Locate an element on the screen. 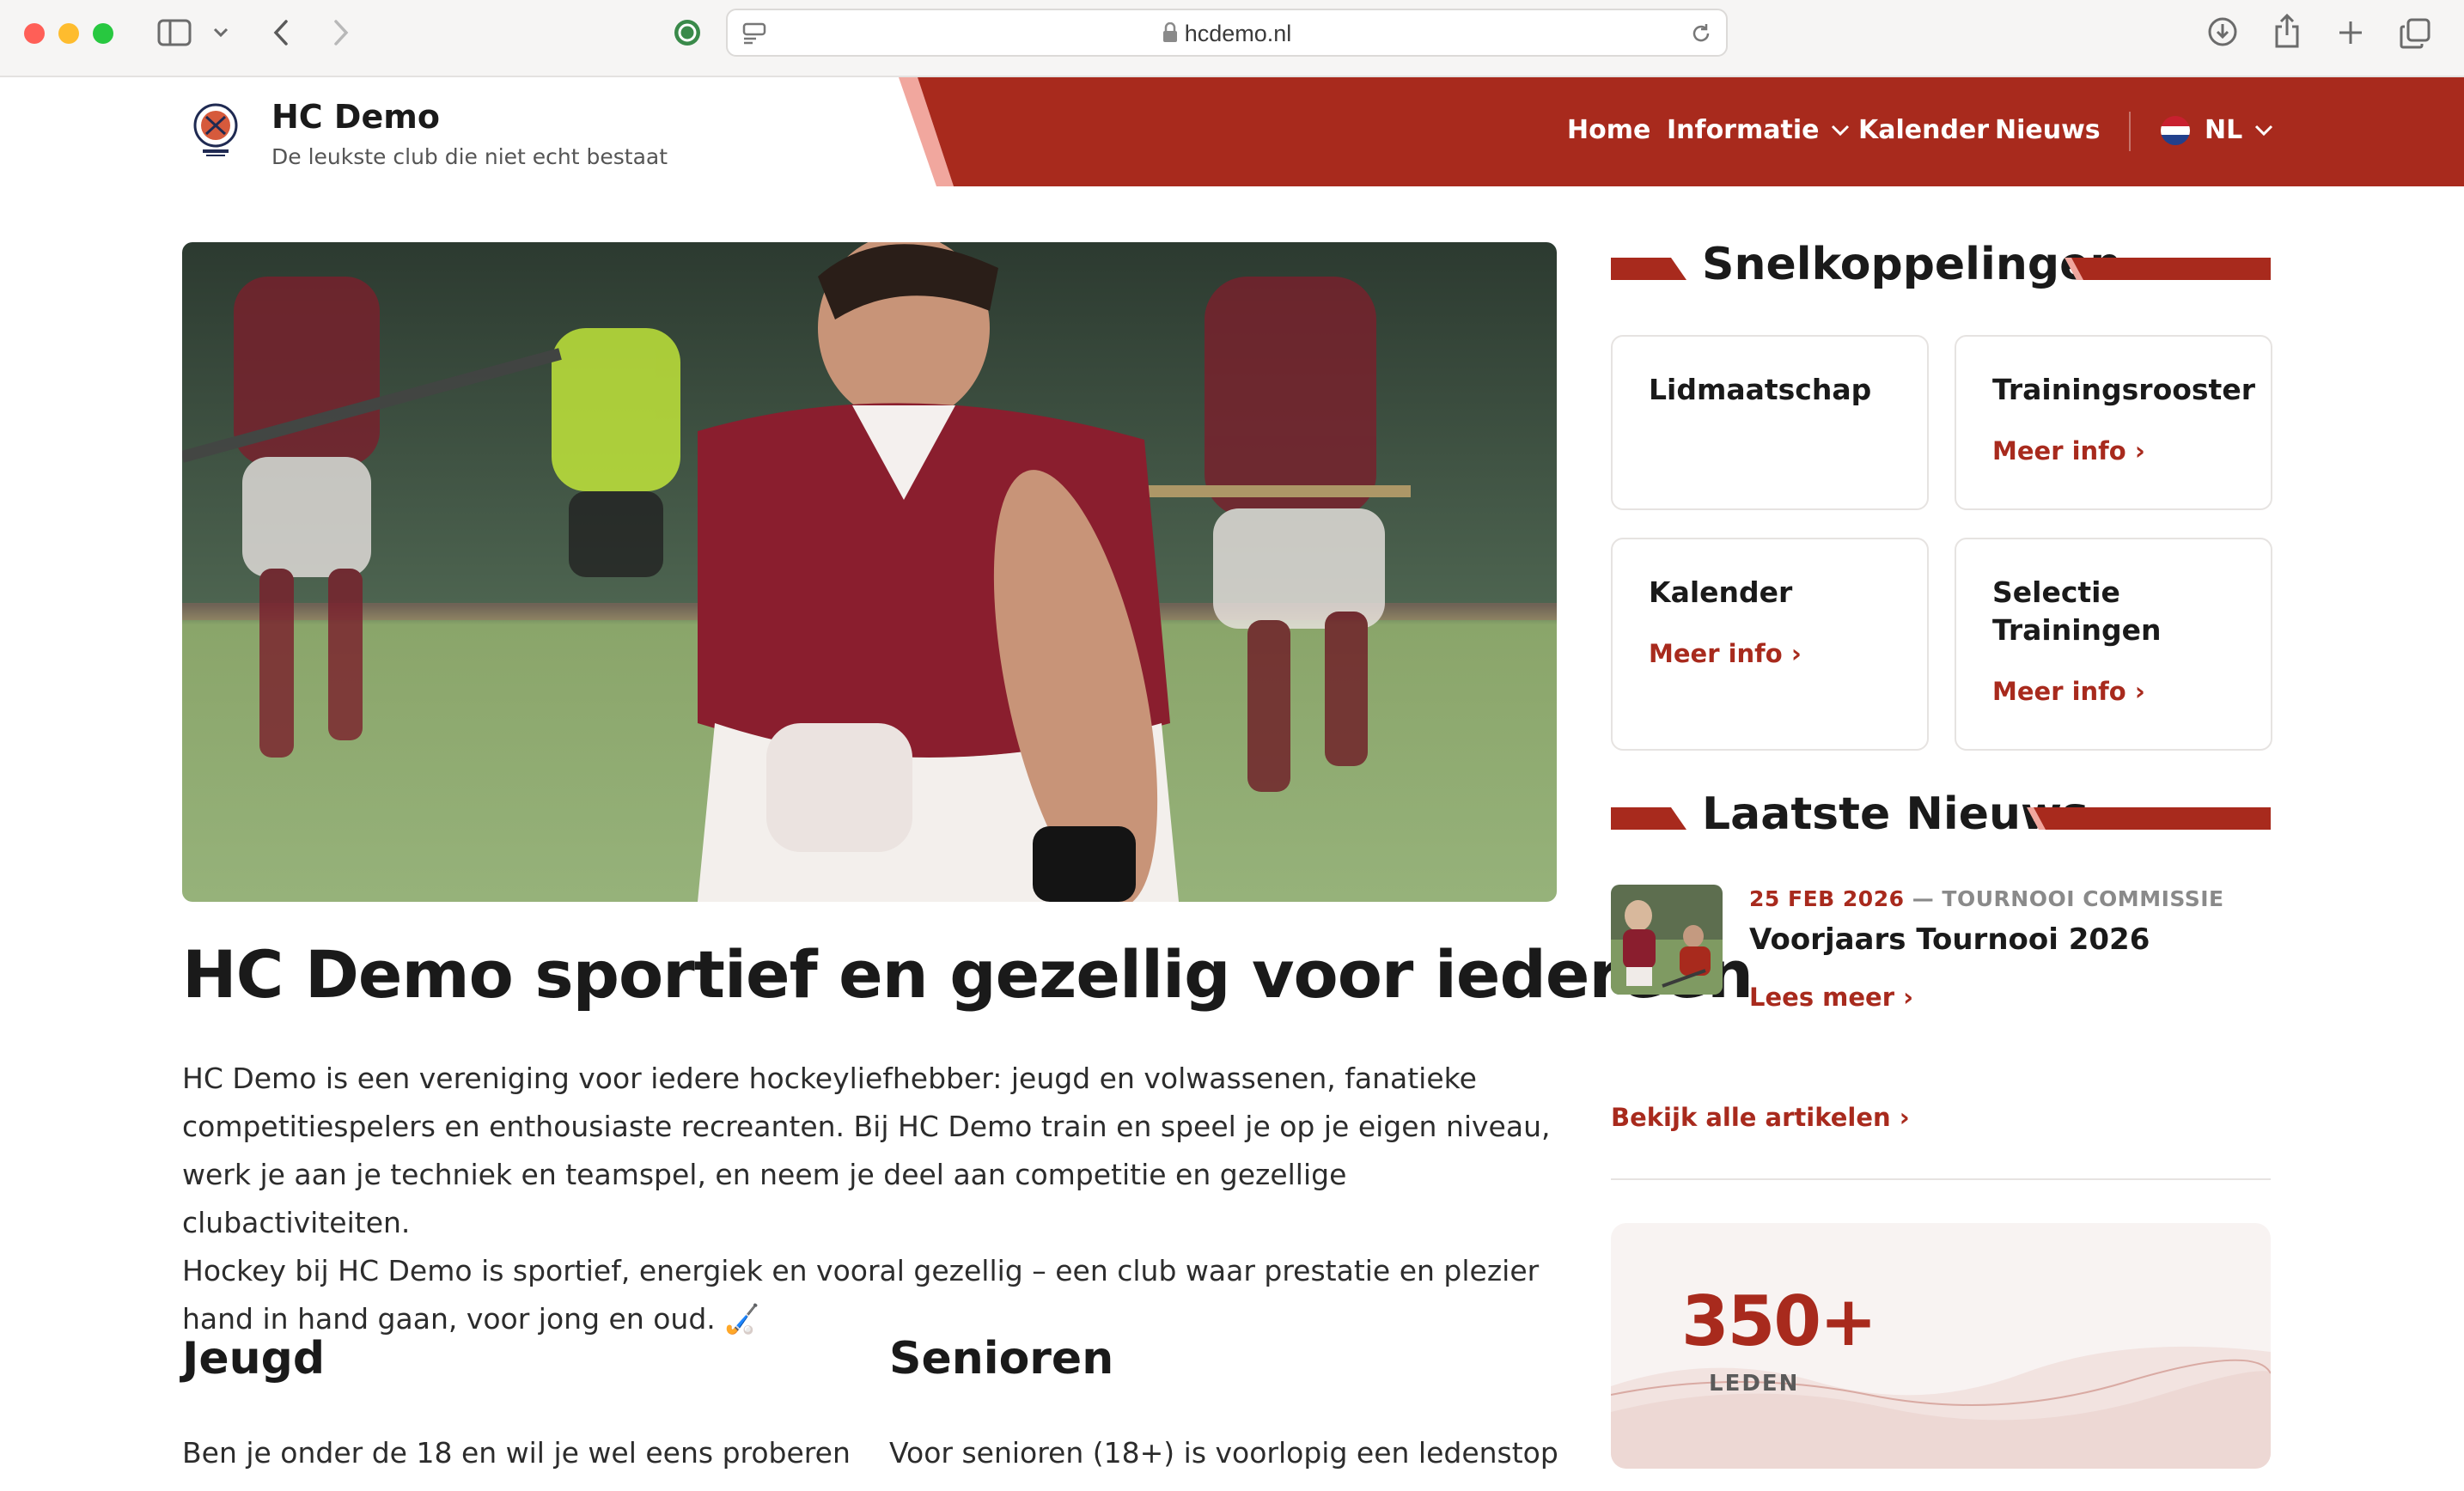  news-read-more-link: Lees meer › is located at coordinates (1831, 997).